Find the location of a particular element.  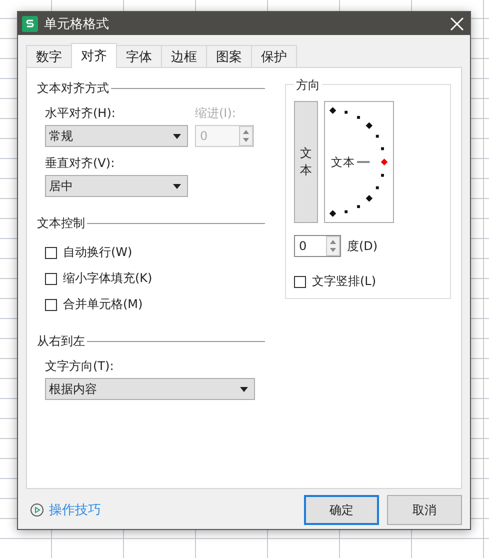

ok-button: 确定 is located at coordinates (341, 510).